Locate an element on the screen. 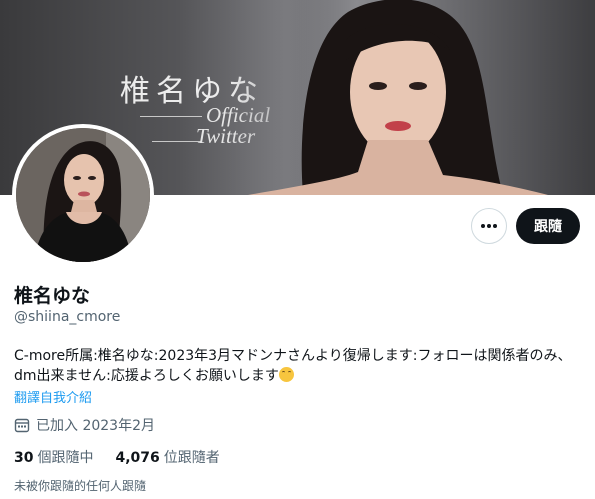 This screenshot has height=499, width=595. profile-avatar is located at coordinates (83, 195).